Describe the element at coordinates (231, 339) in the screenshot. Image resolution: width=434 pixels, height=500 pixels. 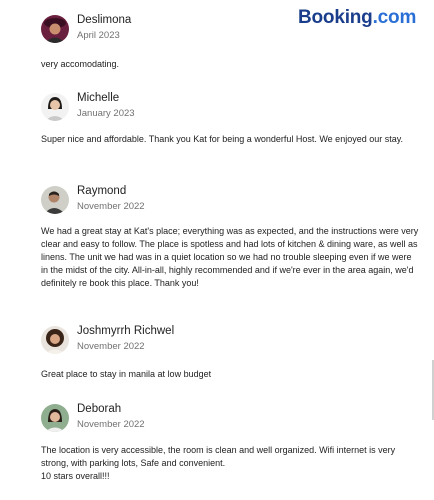
I see `reviewer-header: Joshmyrrh Richwel November 2022` at that location.